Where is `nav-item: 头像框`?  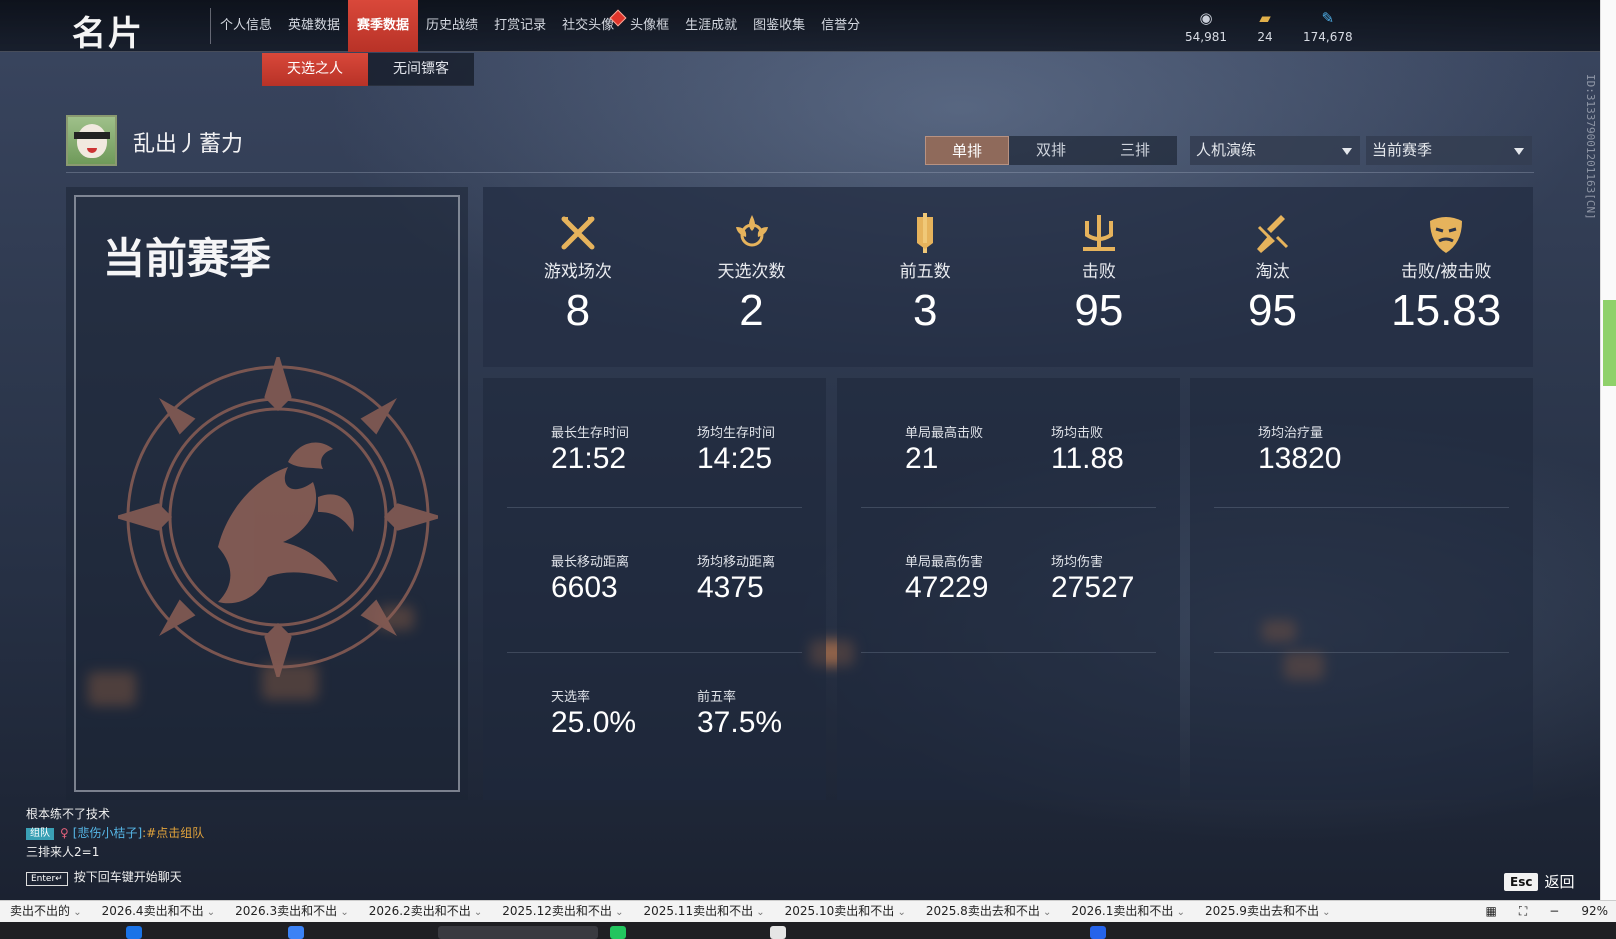
nav-item: 头像框 is located at coordinates (649, 26).